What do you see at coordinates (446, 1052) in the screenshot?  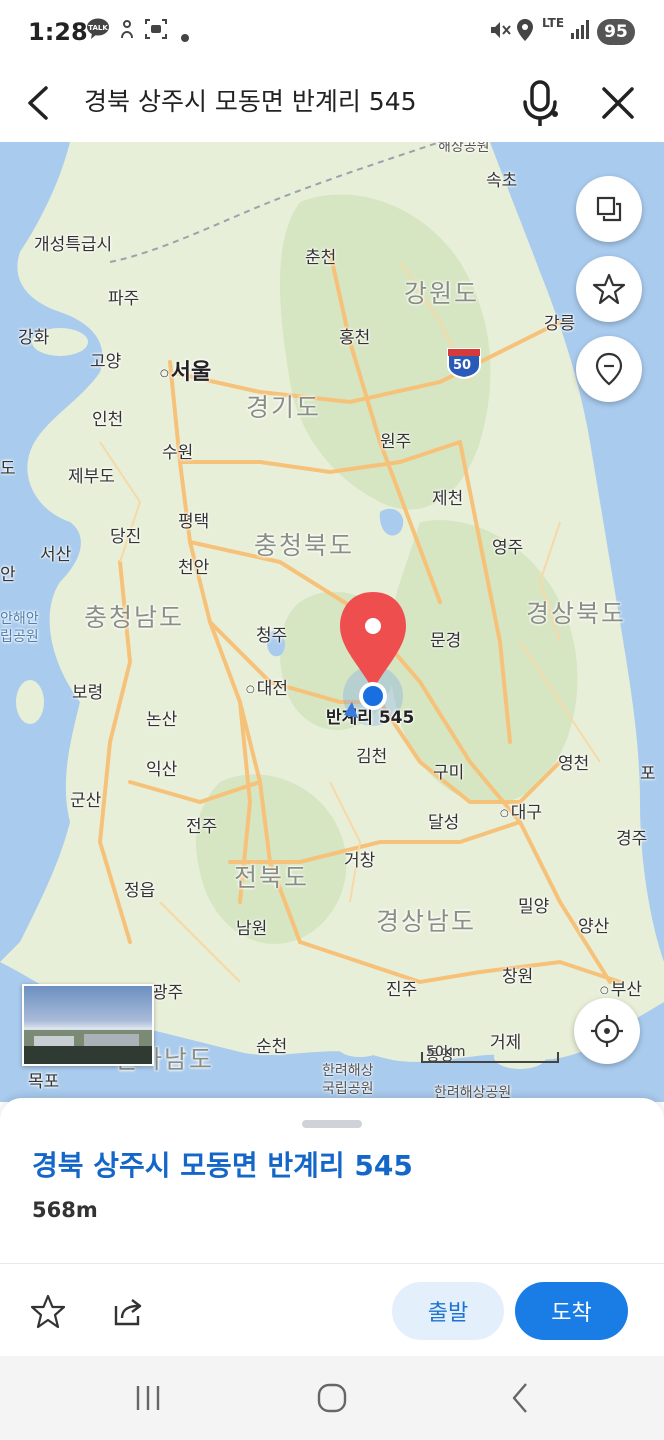 I see `scale-label: 50km` at bounding box center [446, 1052].